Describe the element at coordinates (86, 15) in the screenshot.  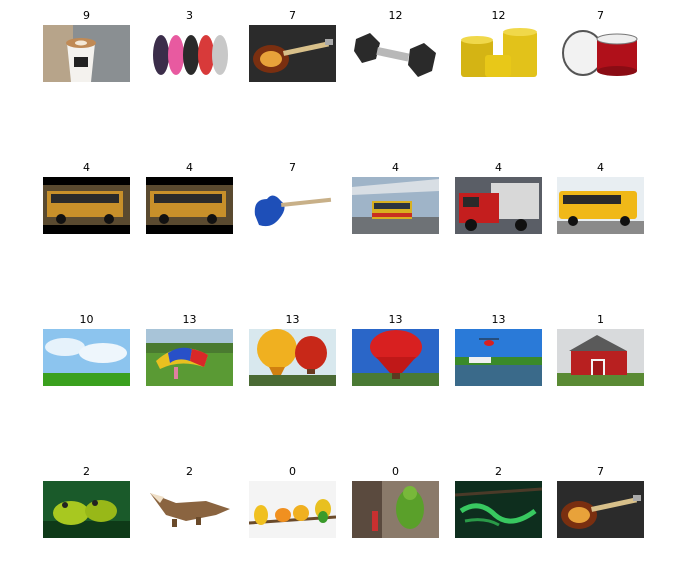
I see `cell-label: 9` at that location.